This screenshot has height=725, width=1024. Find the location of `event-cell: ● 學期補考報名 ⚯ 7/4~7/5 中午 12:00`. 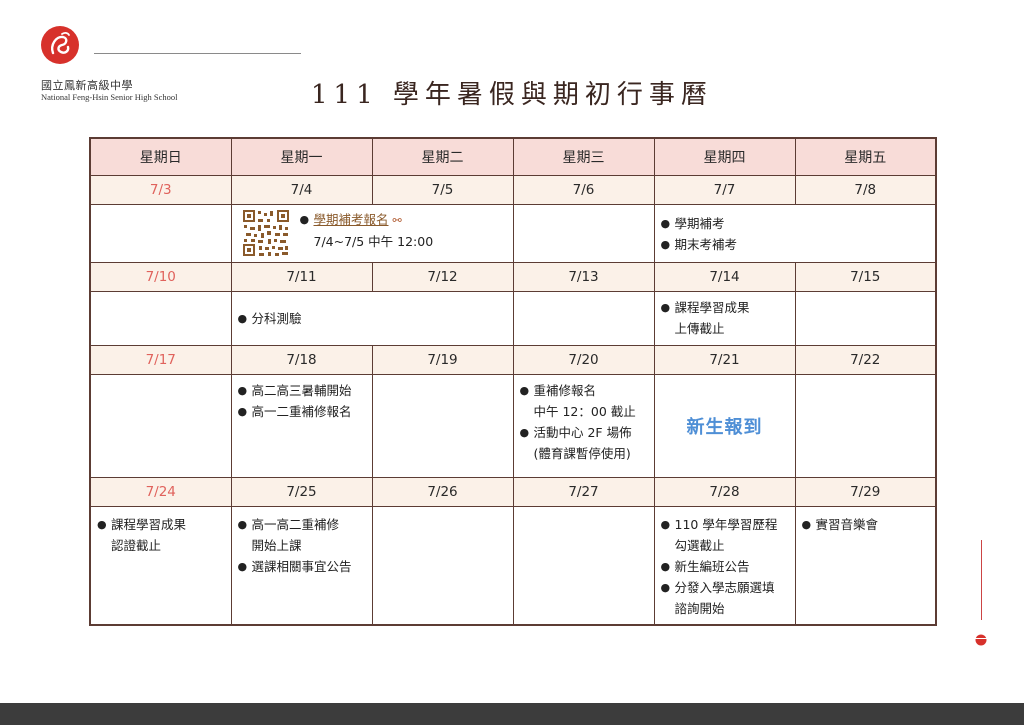

event-cell: ● 學期補考報名 ⚯ 7/4~7/5 中午 12:00 is located at coordinates (372, 233).